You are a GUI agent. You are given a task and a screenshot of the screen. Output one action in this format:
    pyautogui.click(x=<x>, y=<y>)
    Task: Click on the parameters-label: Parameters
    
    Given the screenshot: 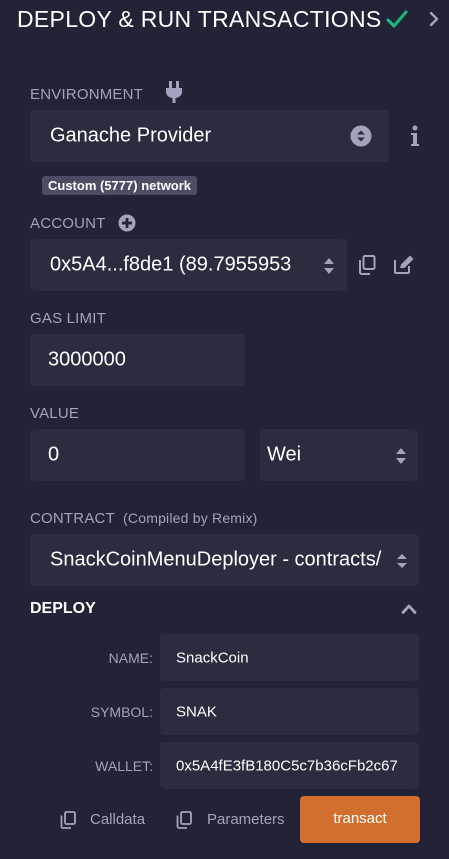 What is the action you would take?
    pyautogui.click(x=246, y=819)
    